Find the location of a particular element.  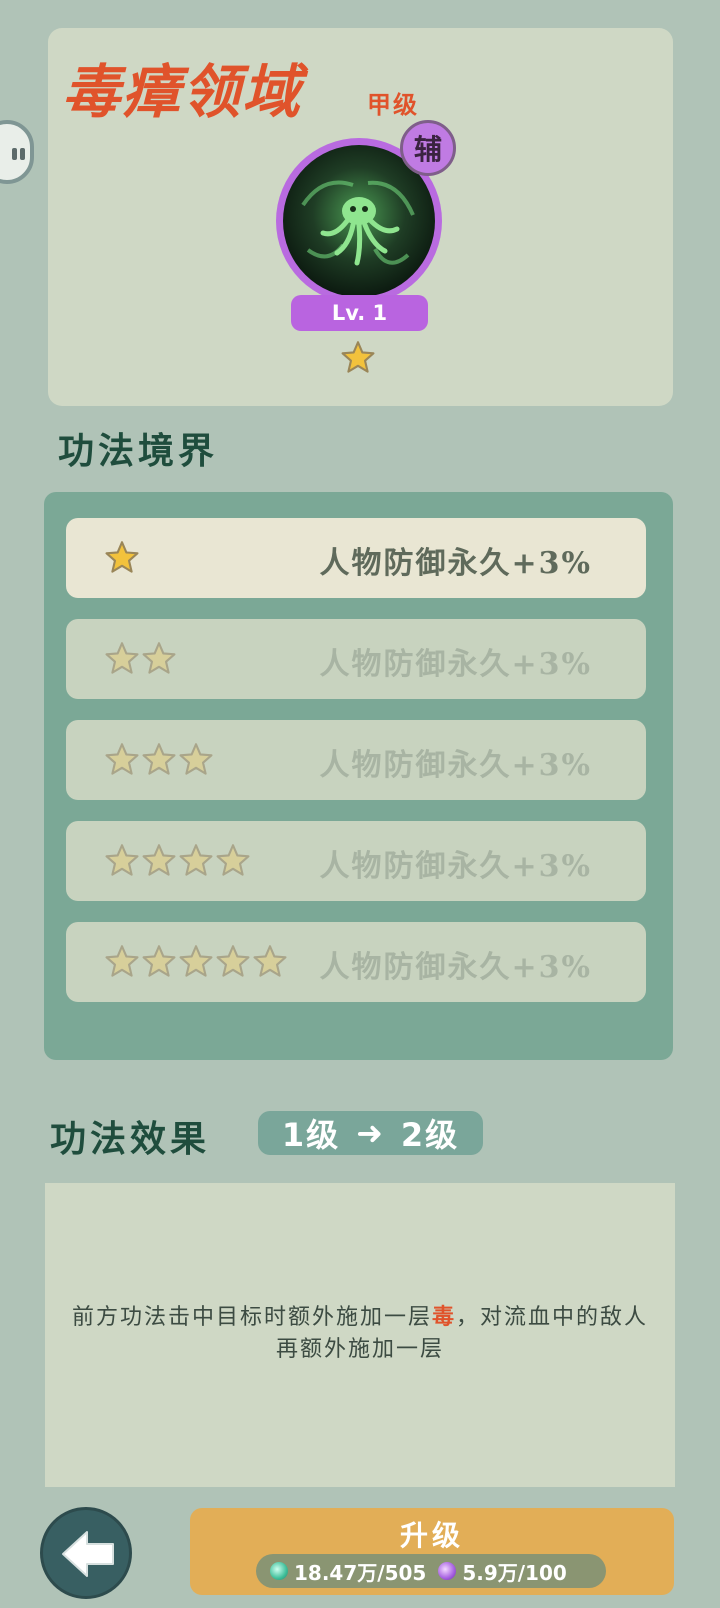

realm-section-title: 功法境界 is located at coordinates (138, 451).